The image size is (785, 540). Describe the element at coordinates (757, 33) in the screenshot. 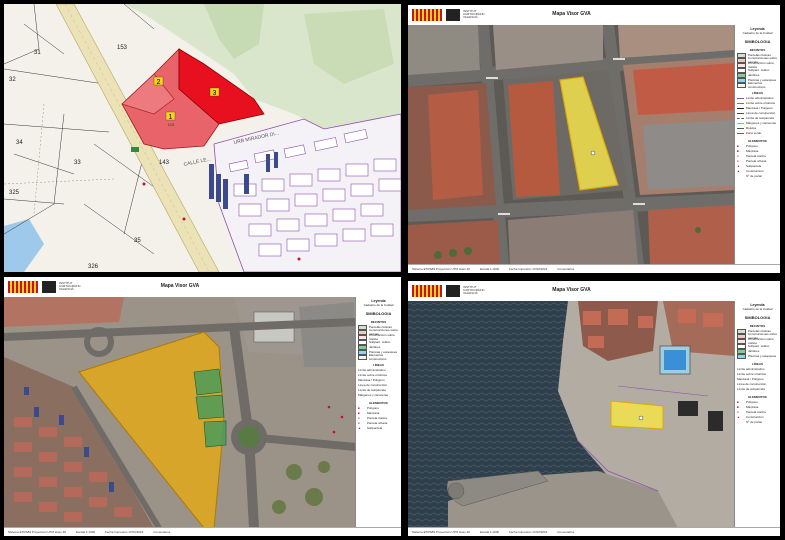

I see `legend-subtitle: Cadastro de la Cuidad` at that location.